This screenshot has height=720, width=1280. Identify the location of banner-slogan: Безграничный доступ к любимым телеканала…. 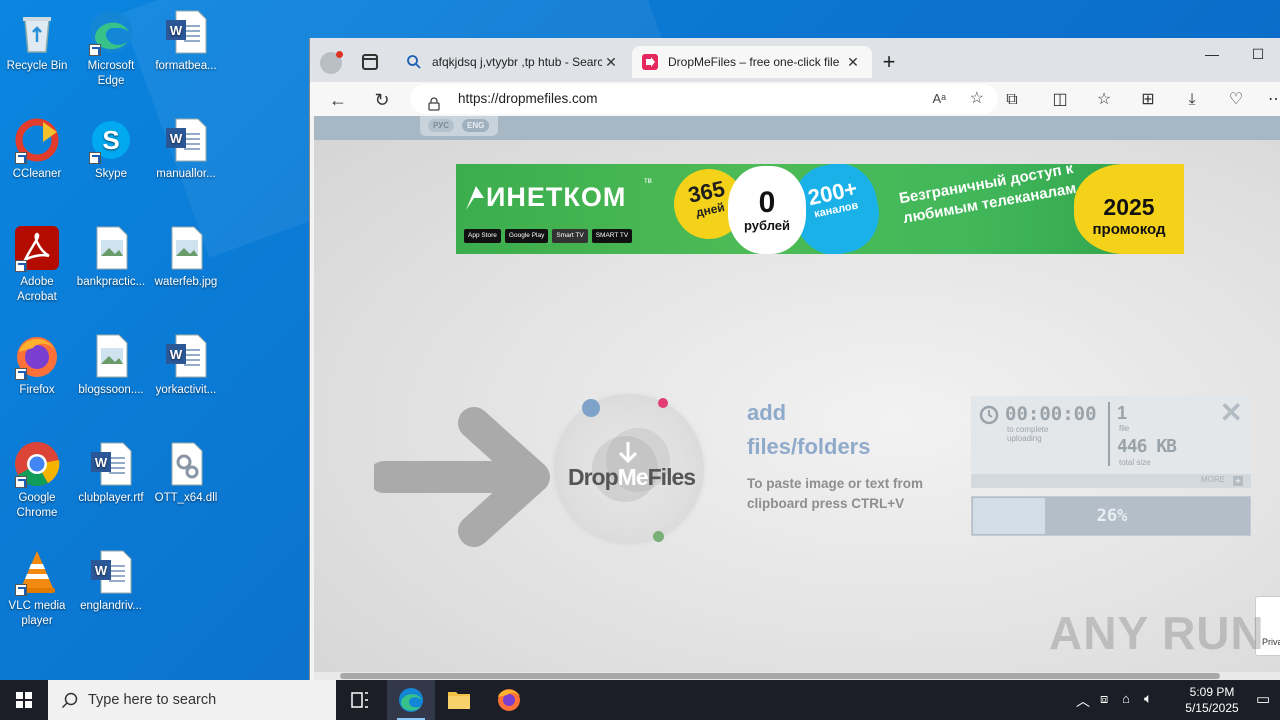
(987, 195).